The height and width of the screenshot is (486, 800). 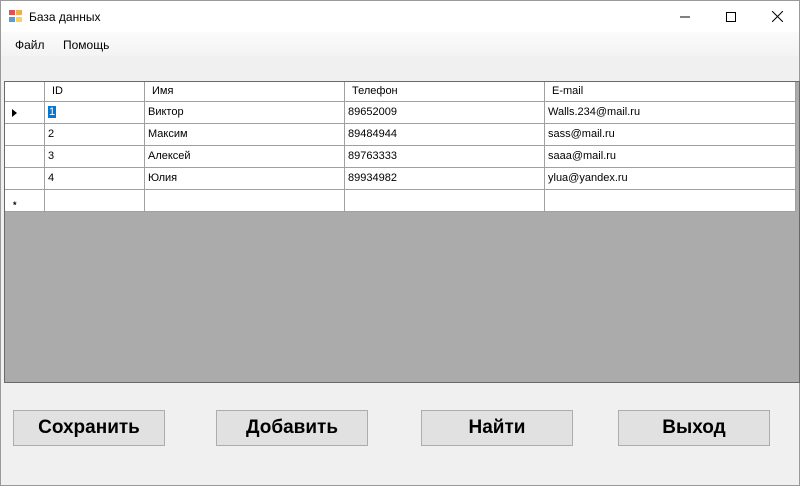 What do you see at coordinates (52, 112) in the screenshot?
I see `selected-cell-text: 1` at bounding box center [52, 112].